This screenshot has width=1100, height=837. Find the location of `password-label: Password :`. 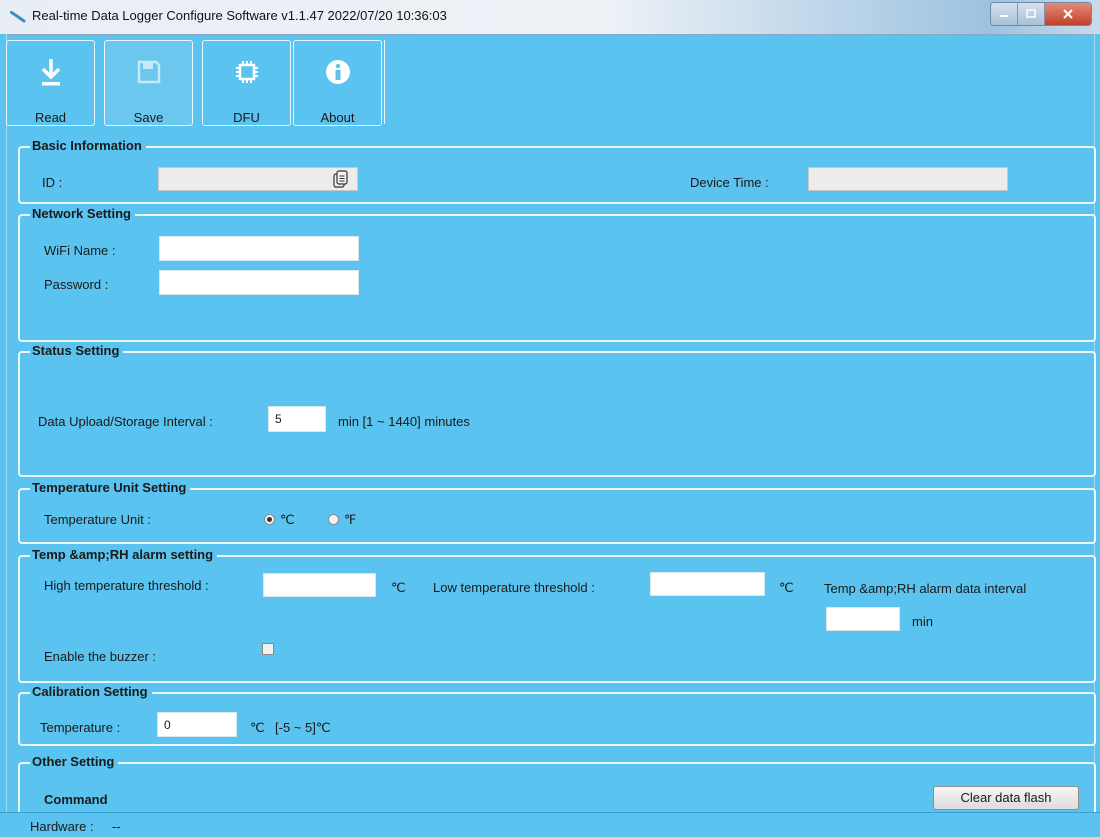

password-label: Password : is located at coordinates (76, 284).